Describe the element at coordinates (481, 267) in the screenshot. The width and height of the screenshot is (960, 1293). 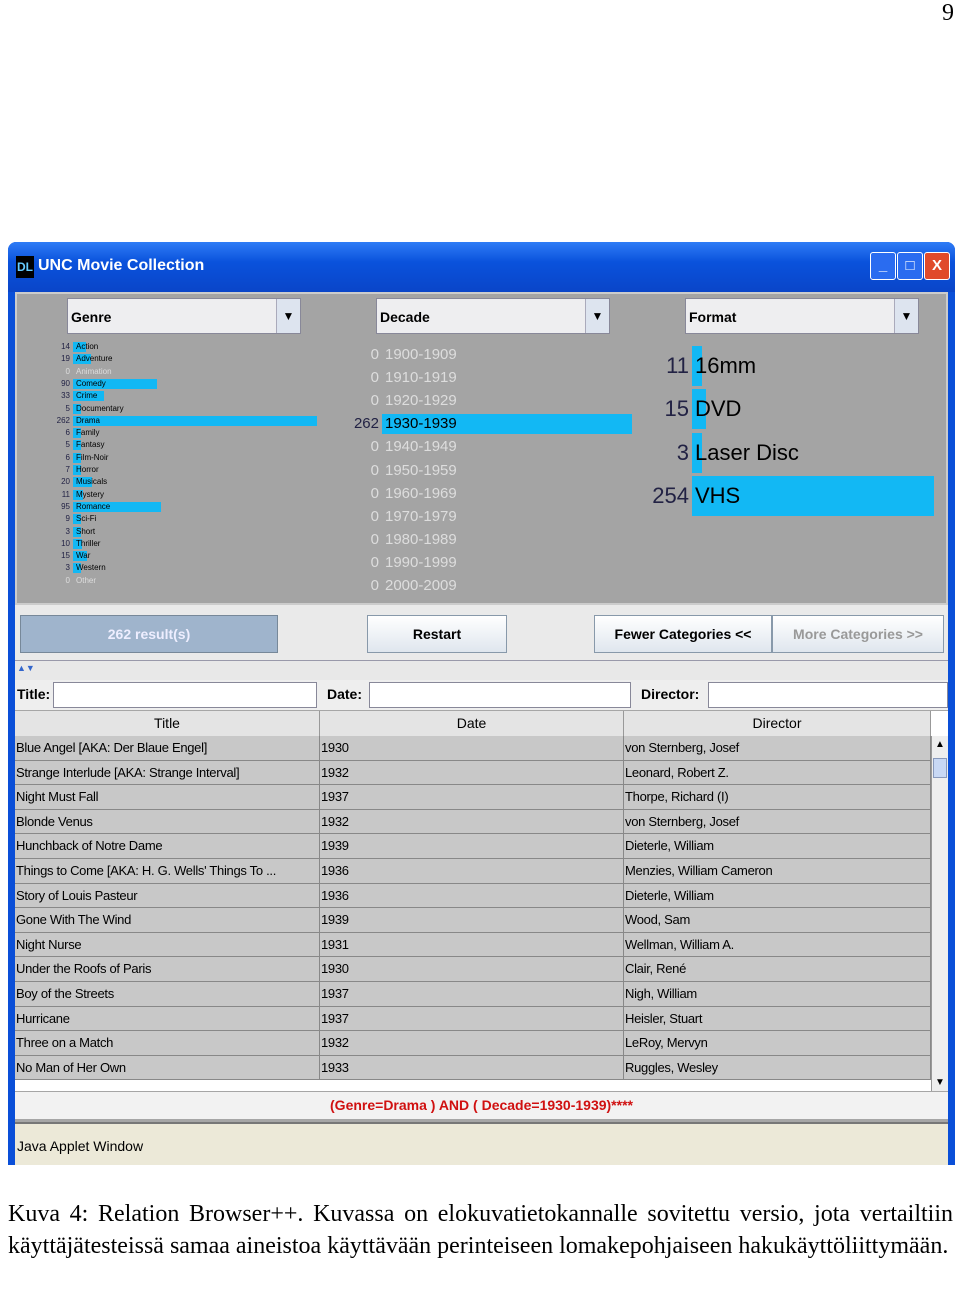
I see `title-bar: DL UNC Movie Collection _ □ X` at that location.